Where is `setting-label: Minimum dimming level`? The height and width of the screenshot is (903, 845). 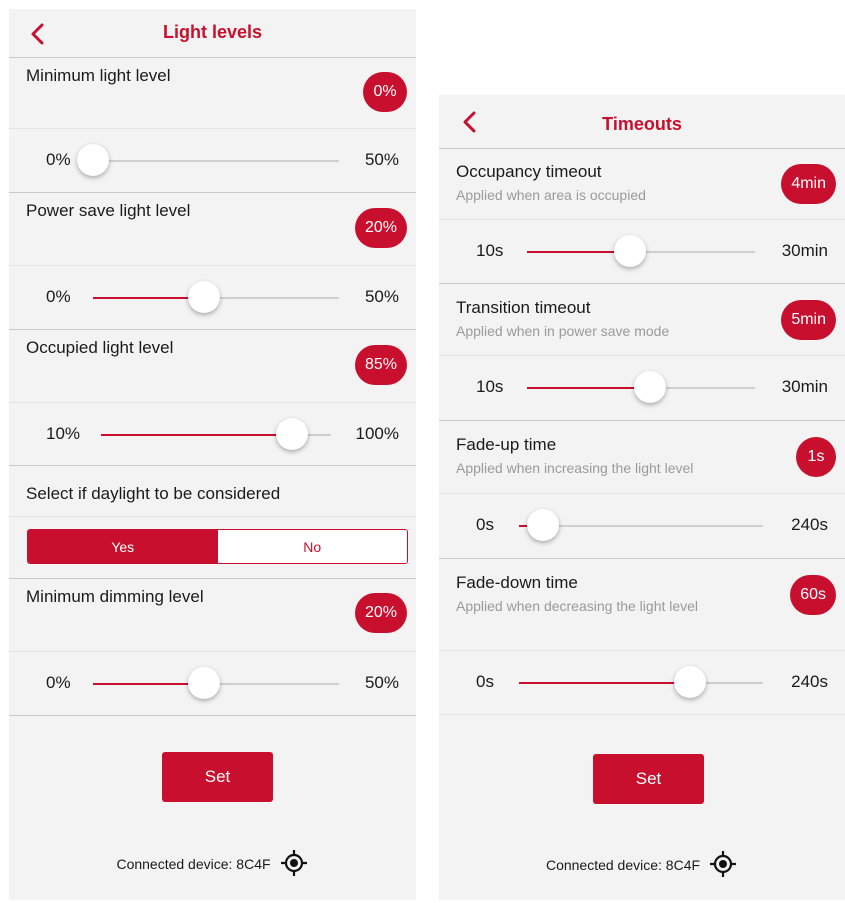 setting-label: Minimum dimming level is located at coordinates (115, 596).